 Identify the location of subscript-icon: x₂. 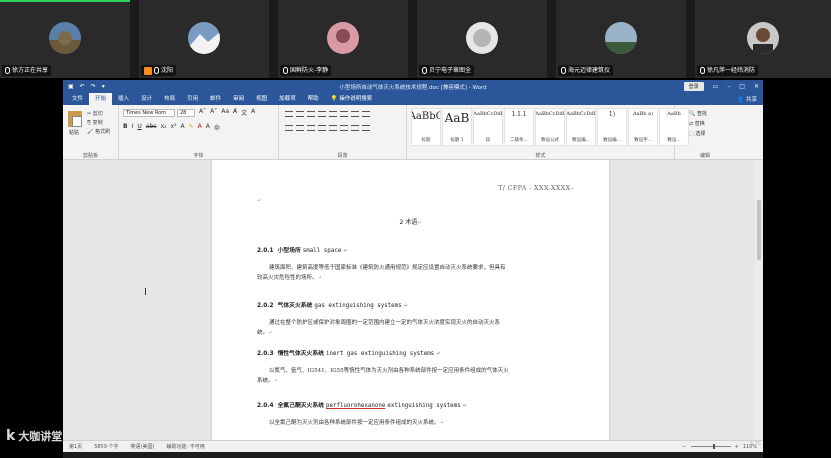
(164, 127).